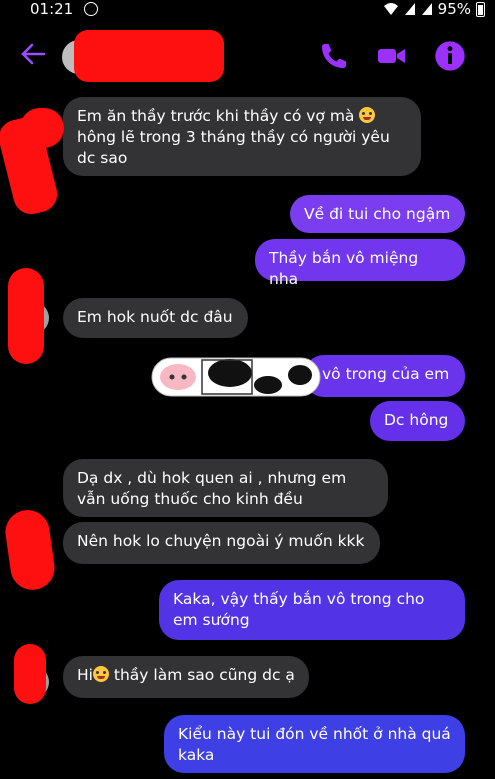 Image resolution: width=495 pixels, height=779 pixels. What do you see at coordinates (450, 56) in the screenshot?
I see `info-icon` at bounding box center [450, 56].